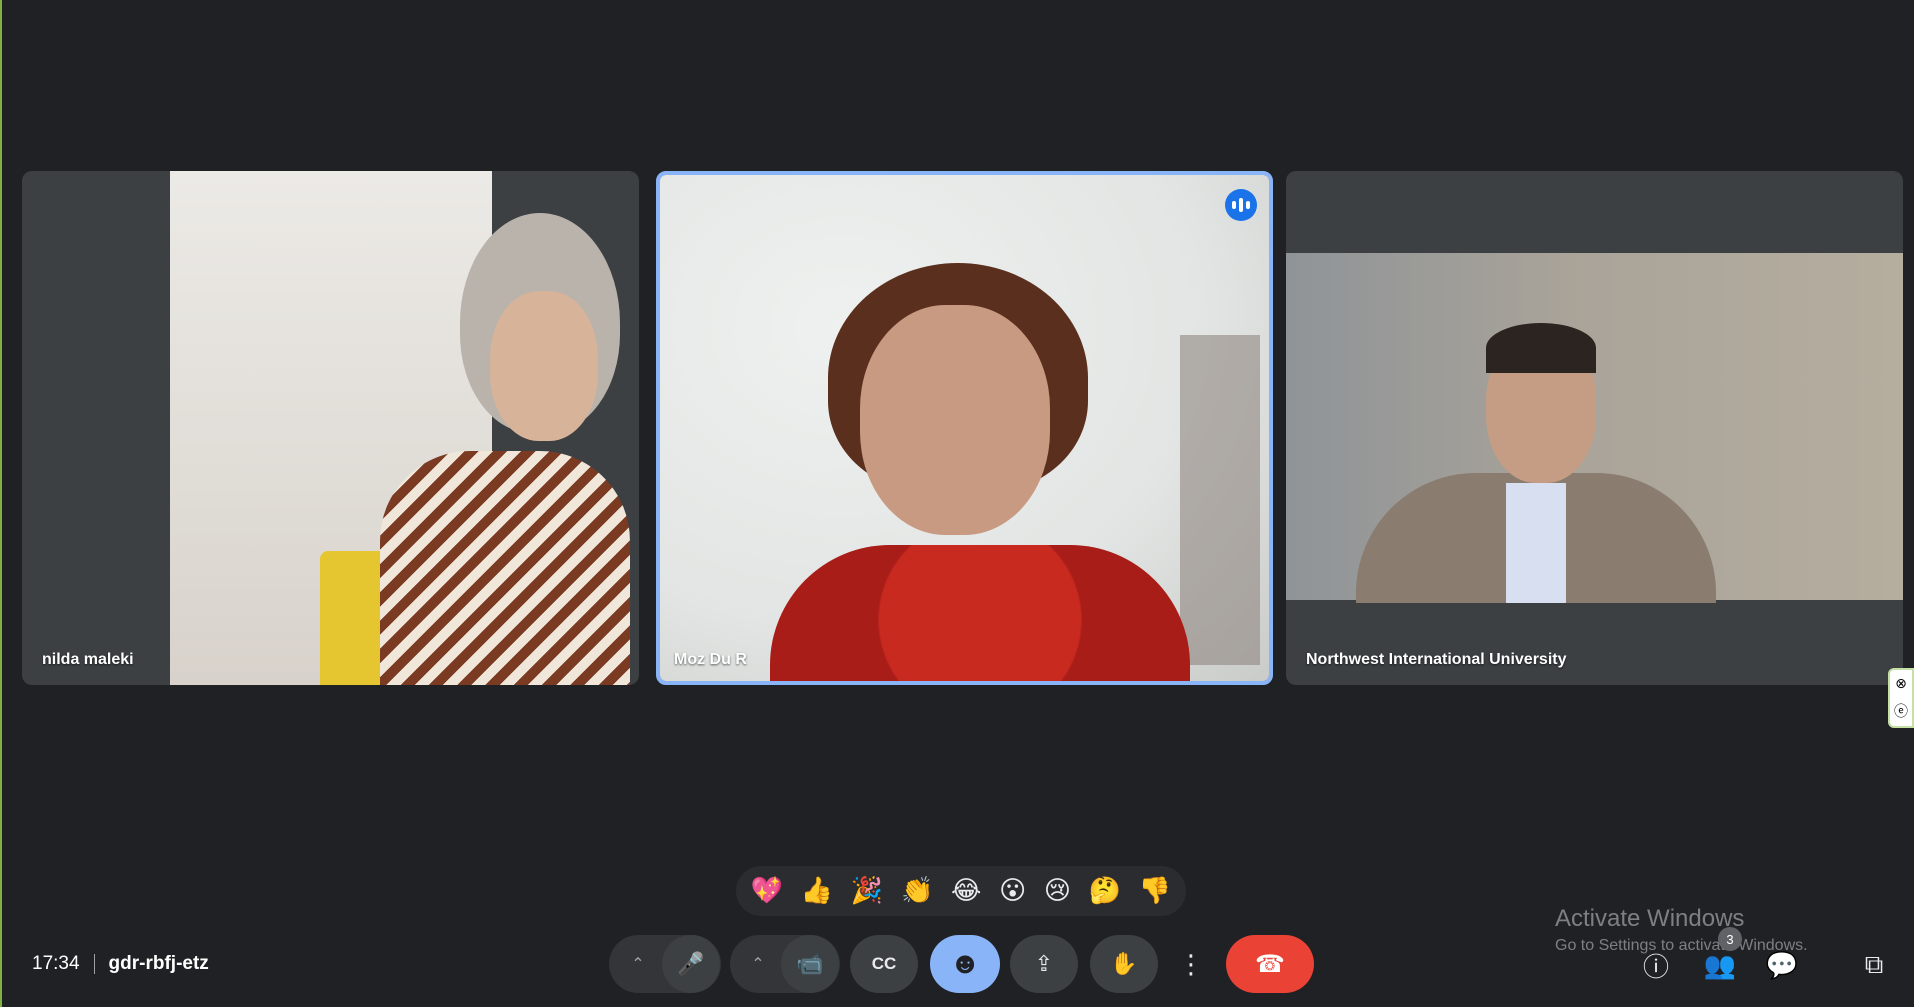 This screenshot has height=1007, width=1914. What do you see at coordinates (917, 891) in the screenshot?
I see `reaction-clapping: 👏` at bounding box center [917, 891].